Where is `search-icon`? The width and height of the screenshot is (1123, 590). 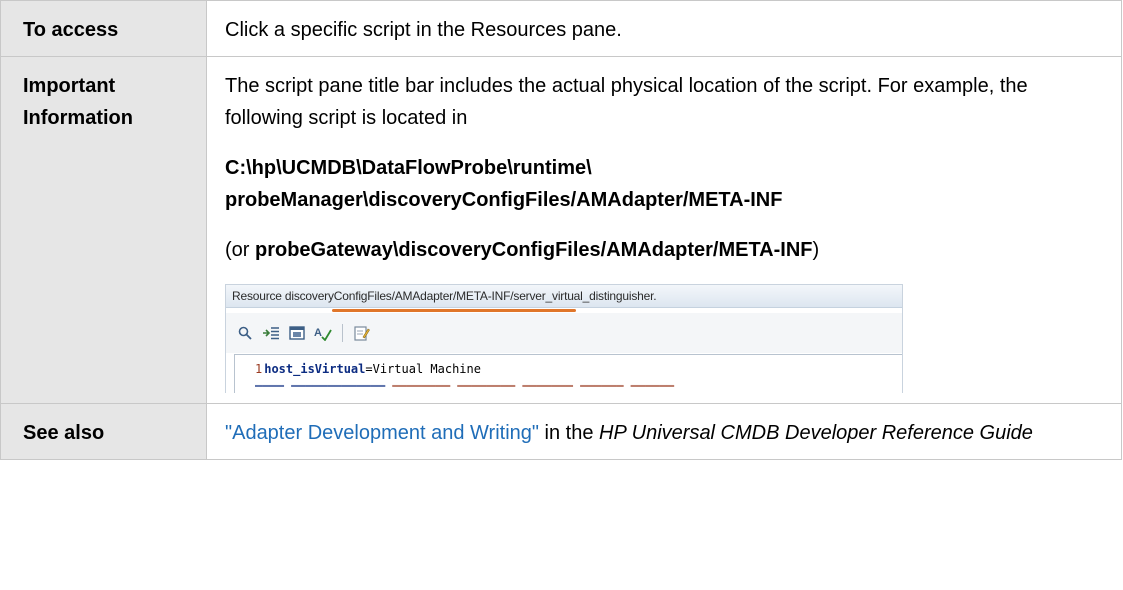
search-icon is located at coordinates (245, 333).